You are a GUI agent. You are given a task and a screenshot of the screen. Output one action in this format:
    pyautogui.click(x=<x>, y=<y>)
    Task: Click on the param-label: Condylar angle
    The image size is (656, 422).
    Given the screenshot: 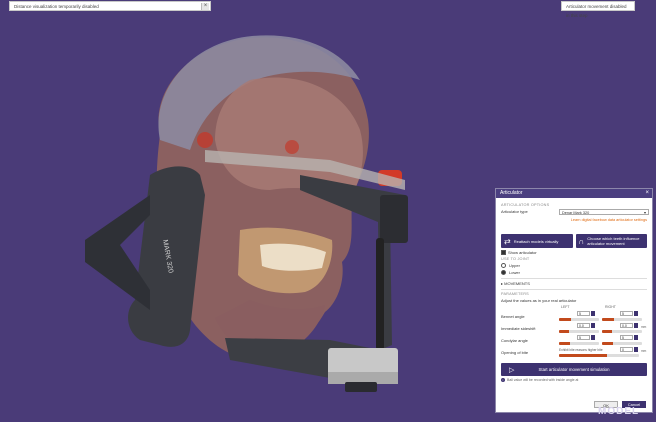 What is the action you would take?
    pyautogui.click(x=514, y=340)
    